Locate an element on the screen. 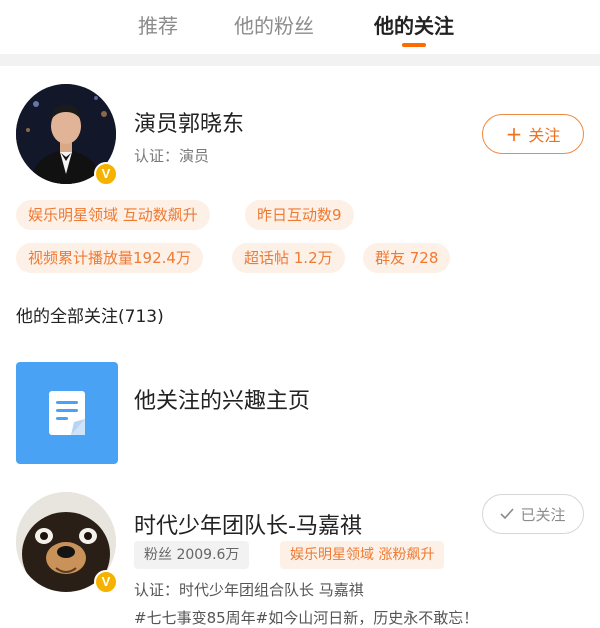 This screenshot has height=628, width=600. followed-button: 已关注 is located at coordinates (533, 514).